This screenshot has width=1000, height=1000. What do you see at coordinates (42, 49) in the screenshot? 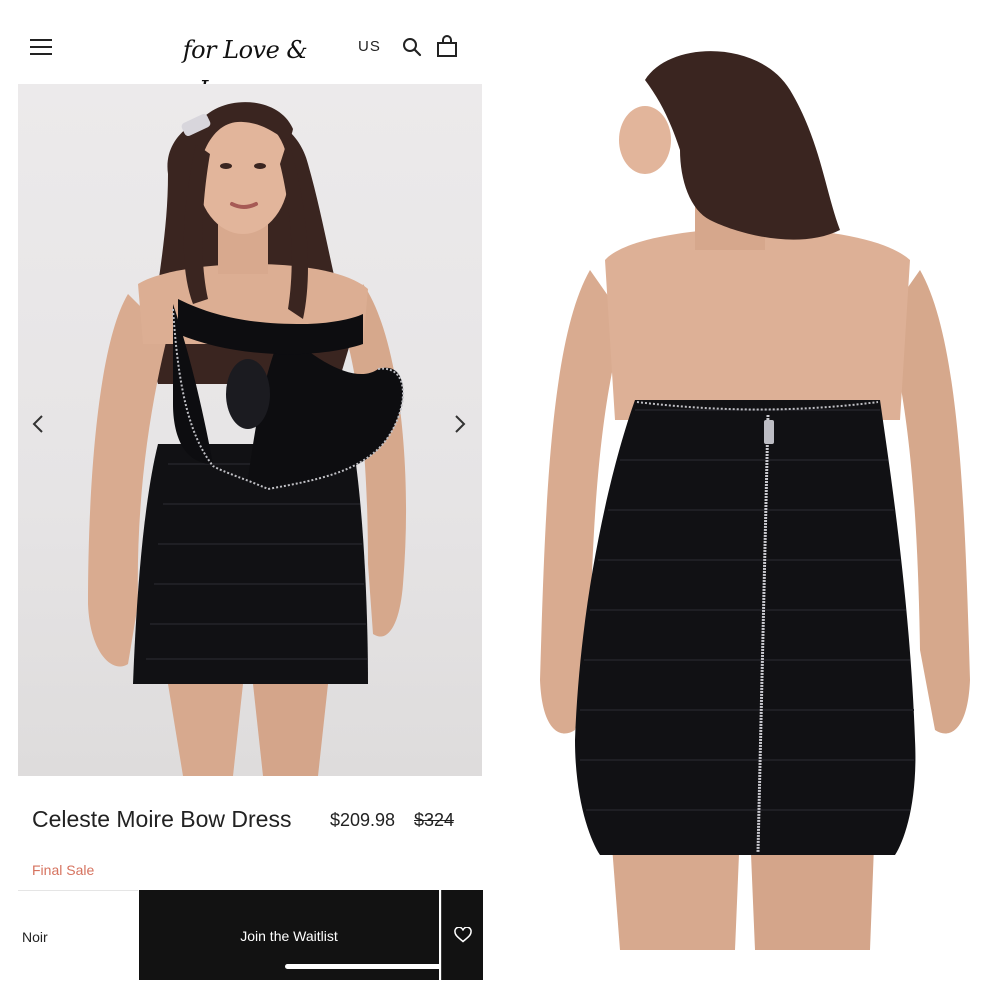
I see `menu-icon` at bounding box center [42, 49].